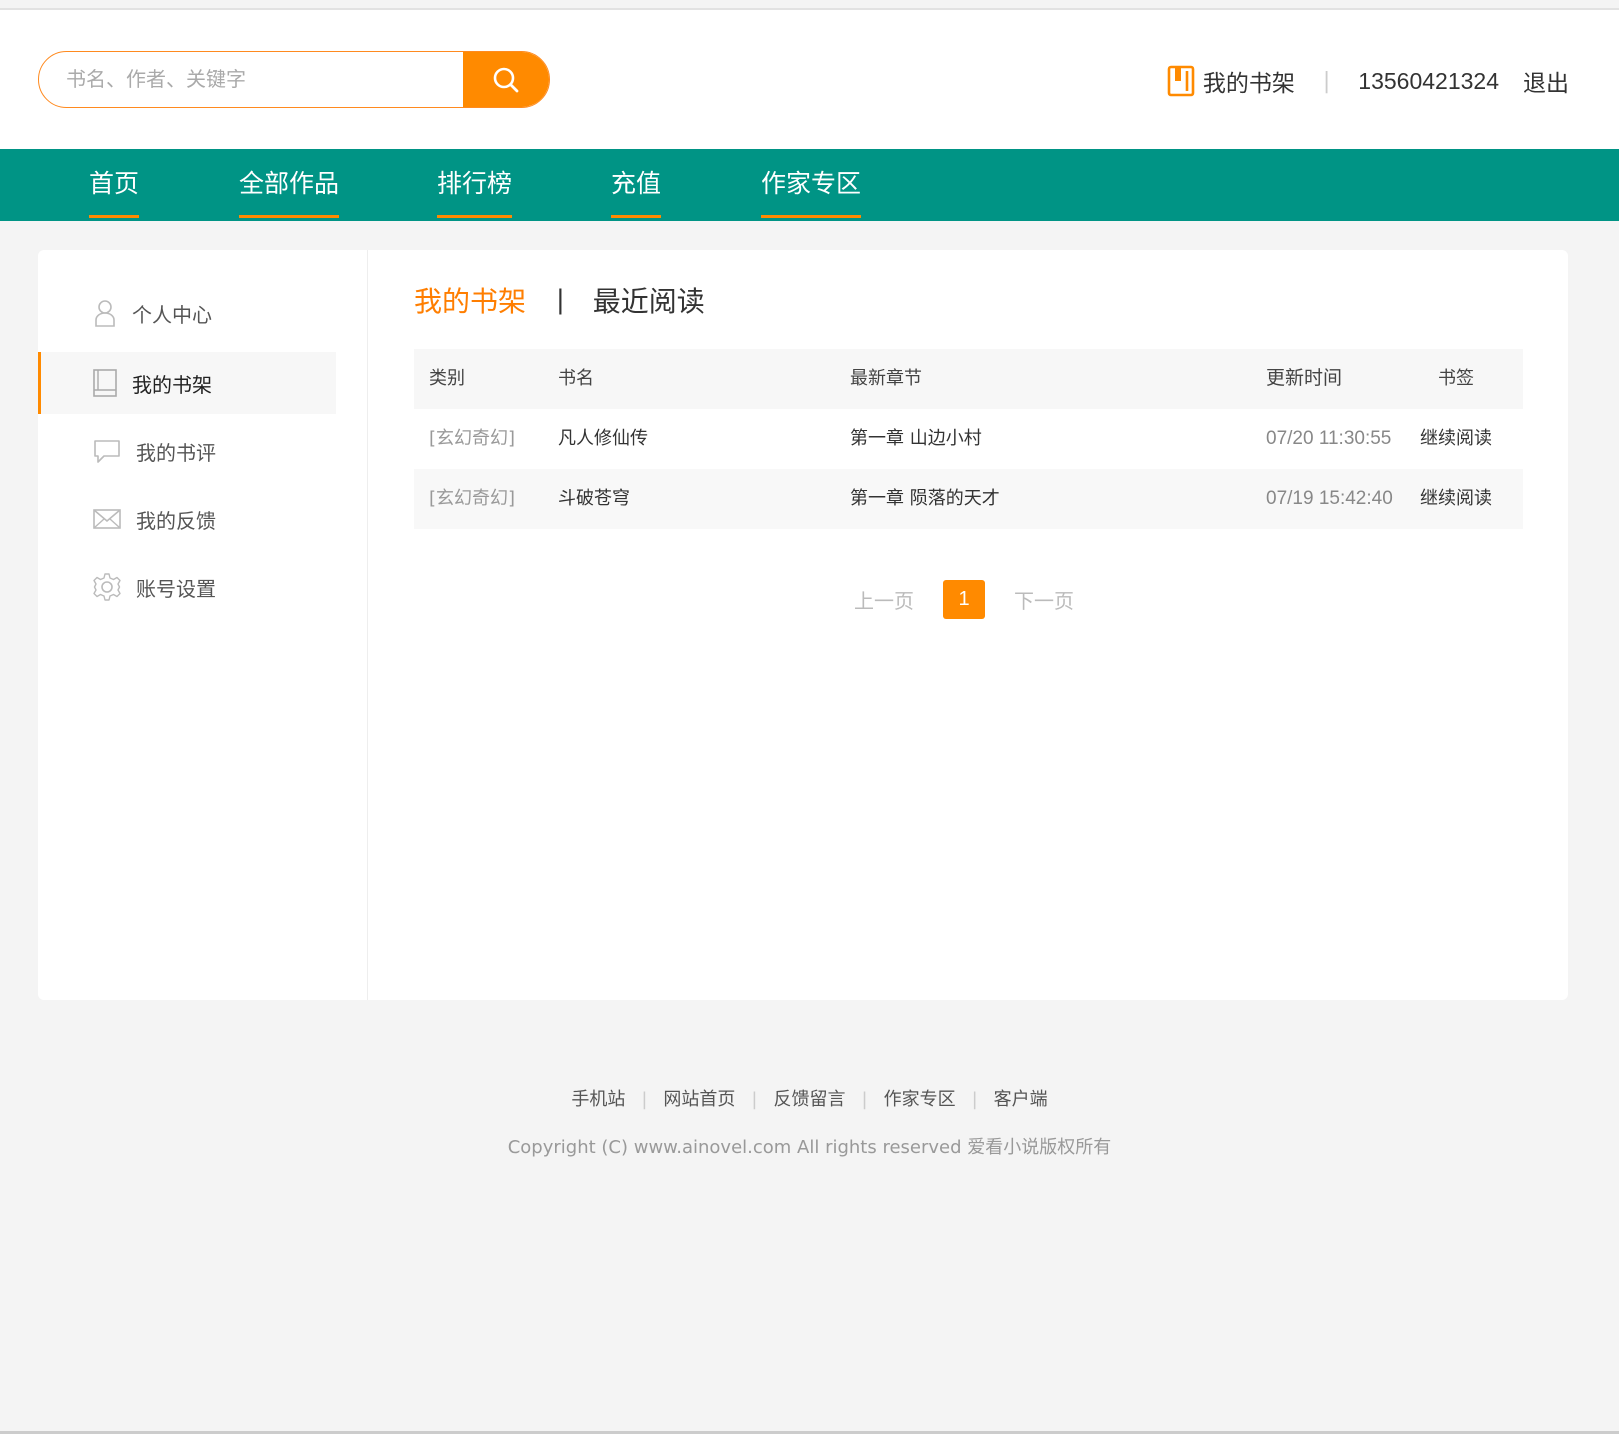  I want to click on latest-chapter: 第一章 山边小村, so click(916, 439).